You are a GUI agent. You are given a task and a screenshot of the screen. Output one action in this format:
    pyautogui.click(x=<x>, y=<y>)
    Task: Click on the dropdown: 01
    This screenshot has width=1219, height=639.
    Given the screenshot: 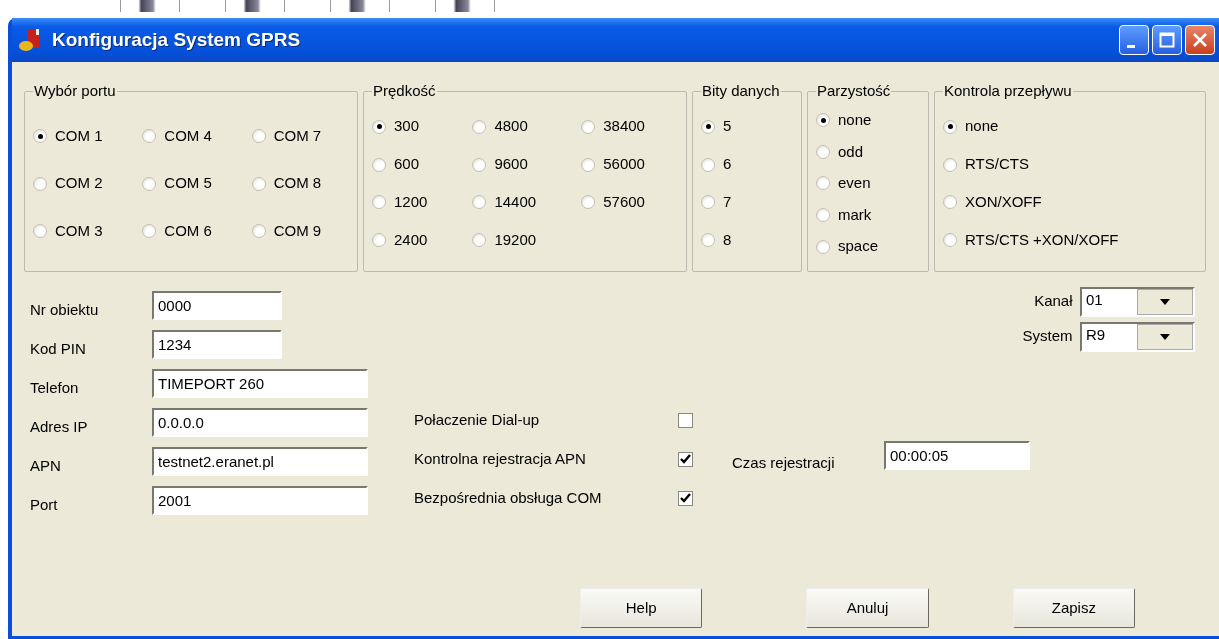 What is the action you would take?
    pyautogui.click(x=1137, y=301)
    